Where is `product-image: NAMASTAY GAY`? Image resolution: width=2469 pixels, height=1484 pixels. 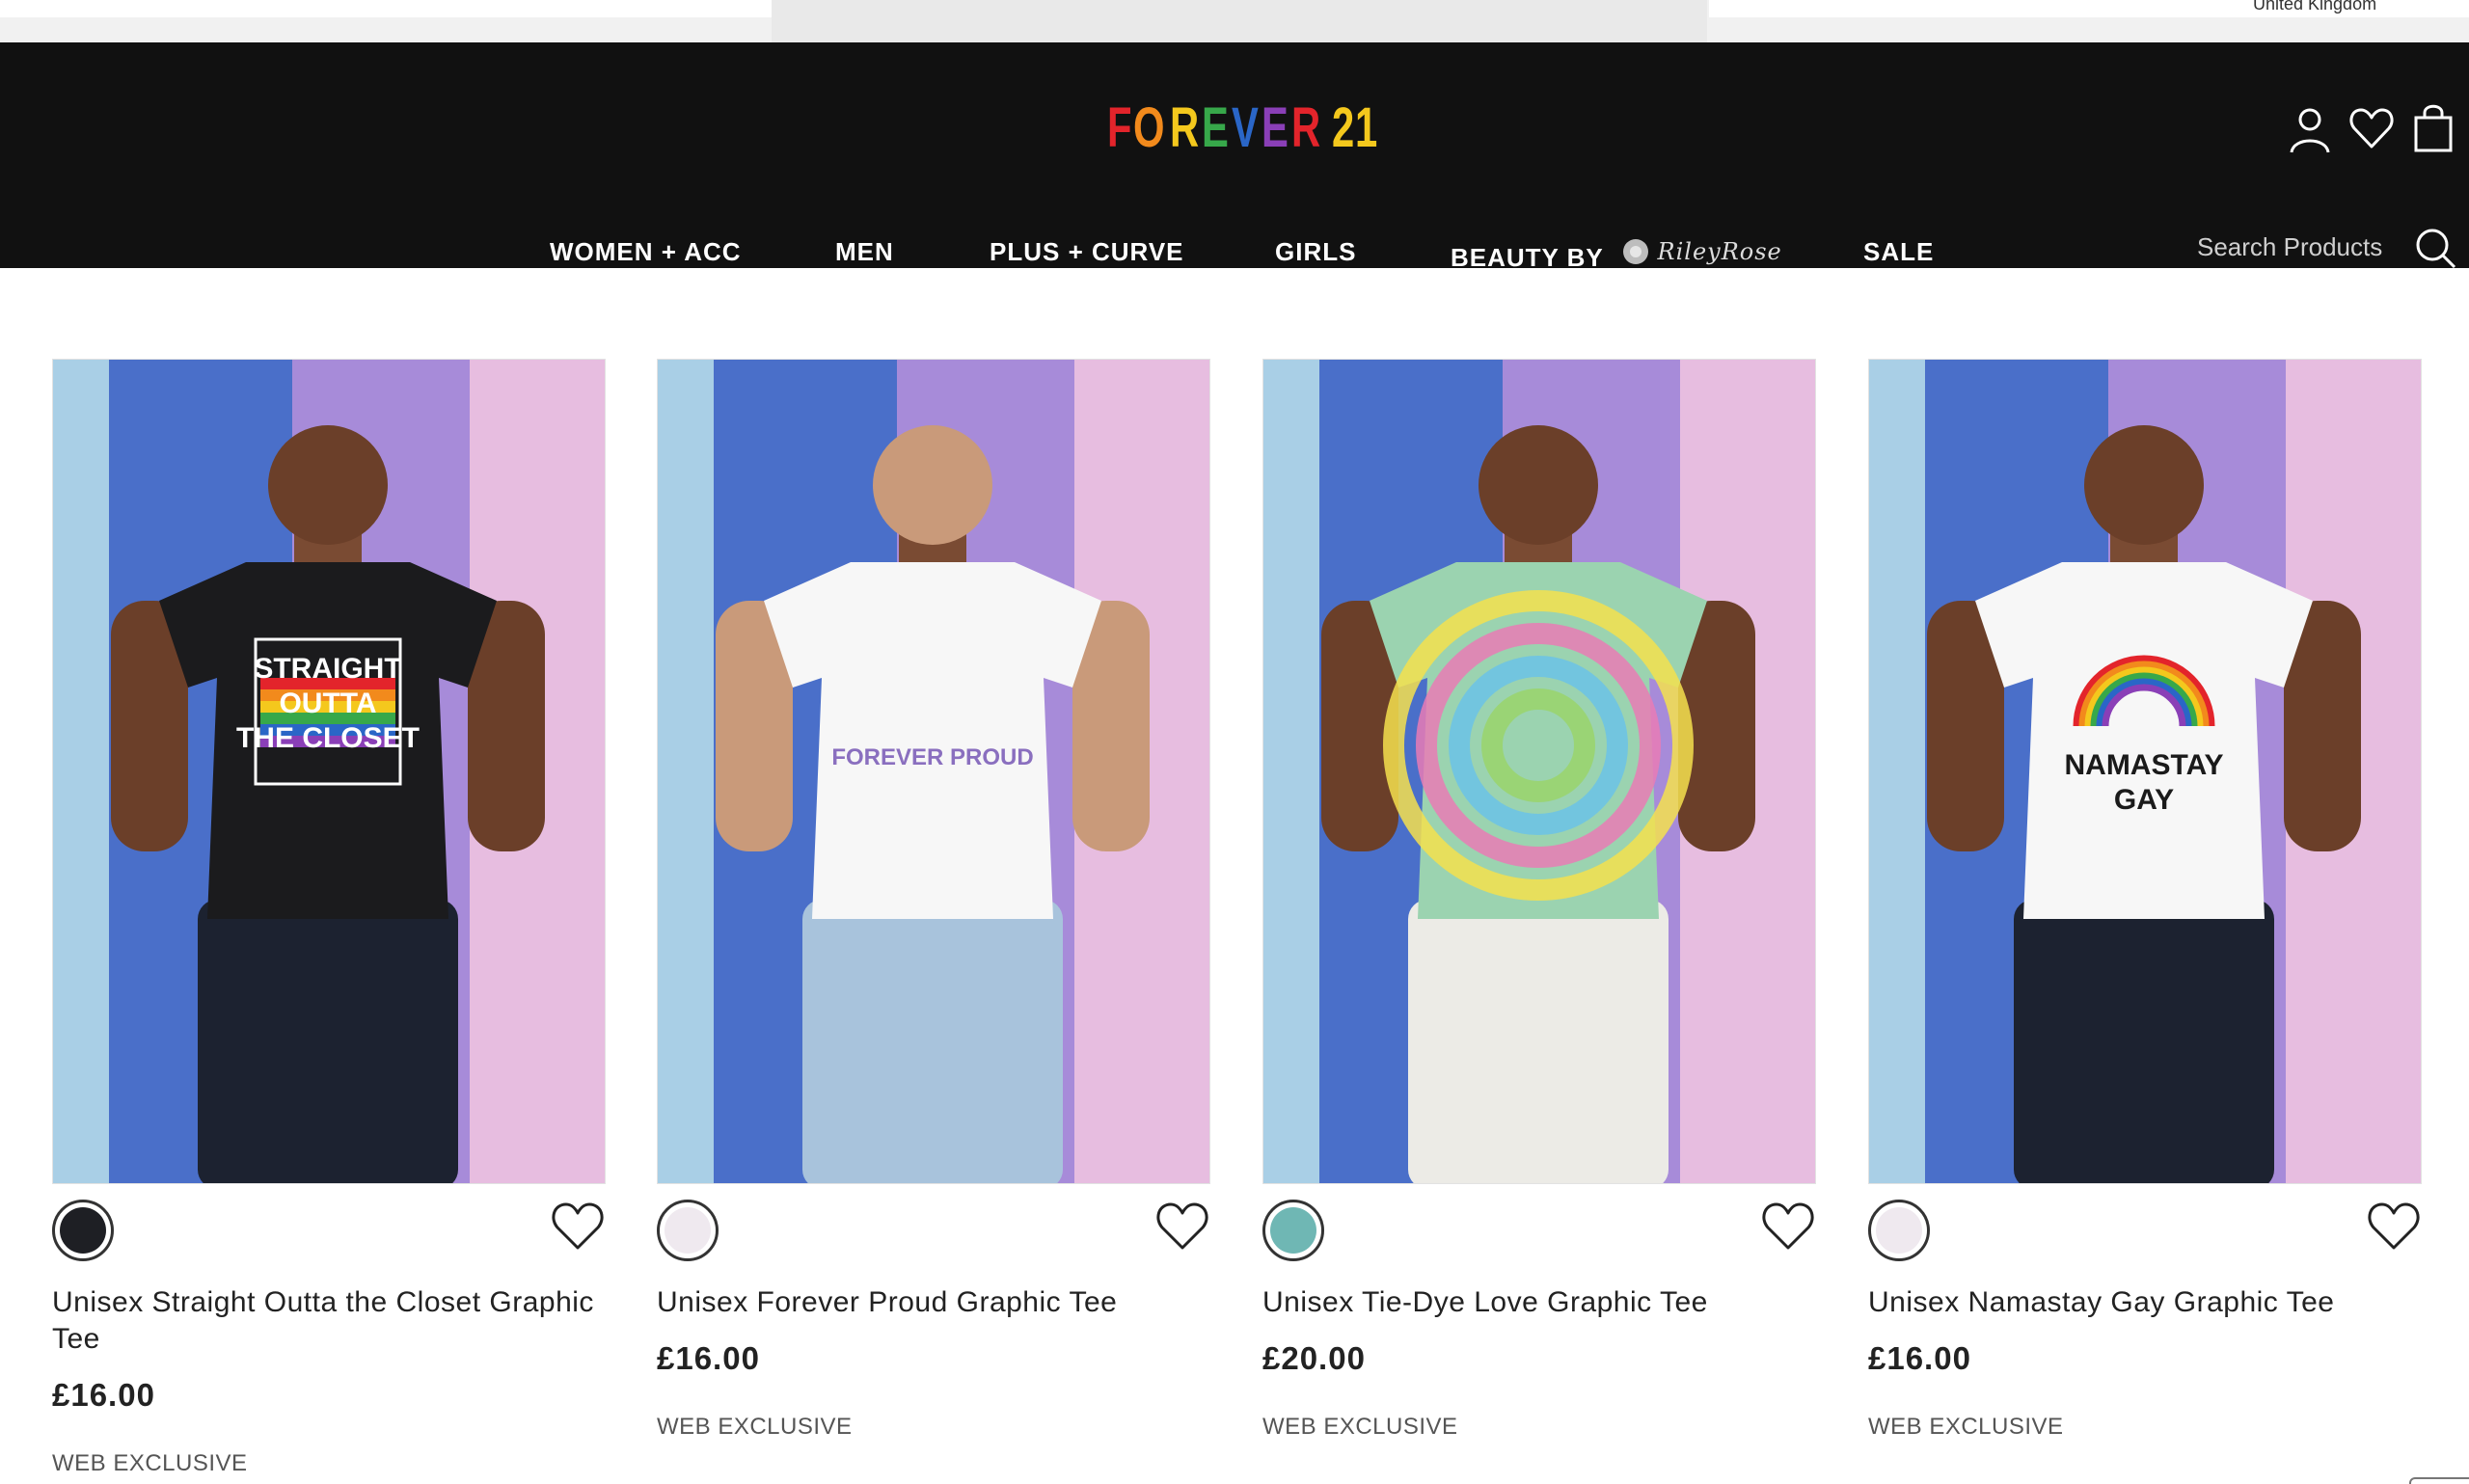
product-image: NAMASTAY GAY is located at coordinates (2145, 771).